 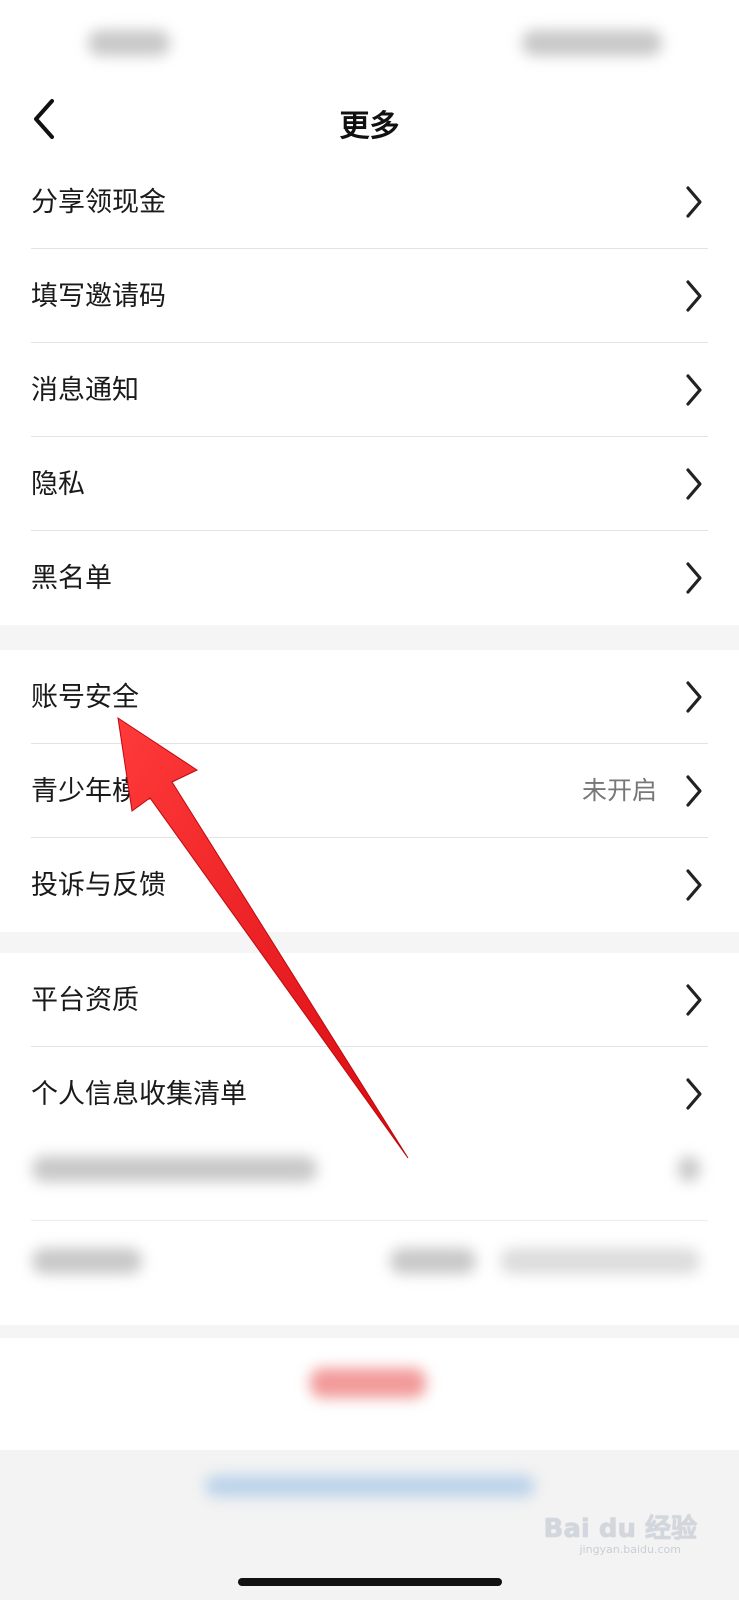 What do you see at coordinates (85, 390) in the screenshot?
I see `row-label: 消息通知` at bounding box center [85, 390].